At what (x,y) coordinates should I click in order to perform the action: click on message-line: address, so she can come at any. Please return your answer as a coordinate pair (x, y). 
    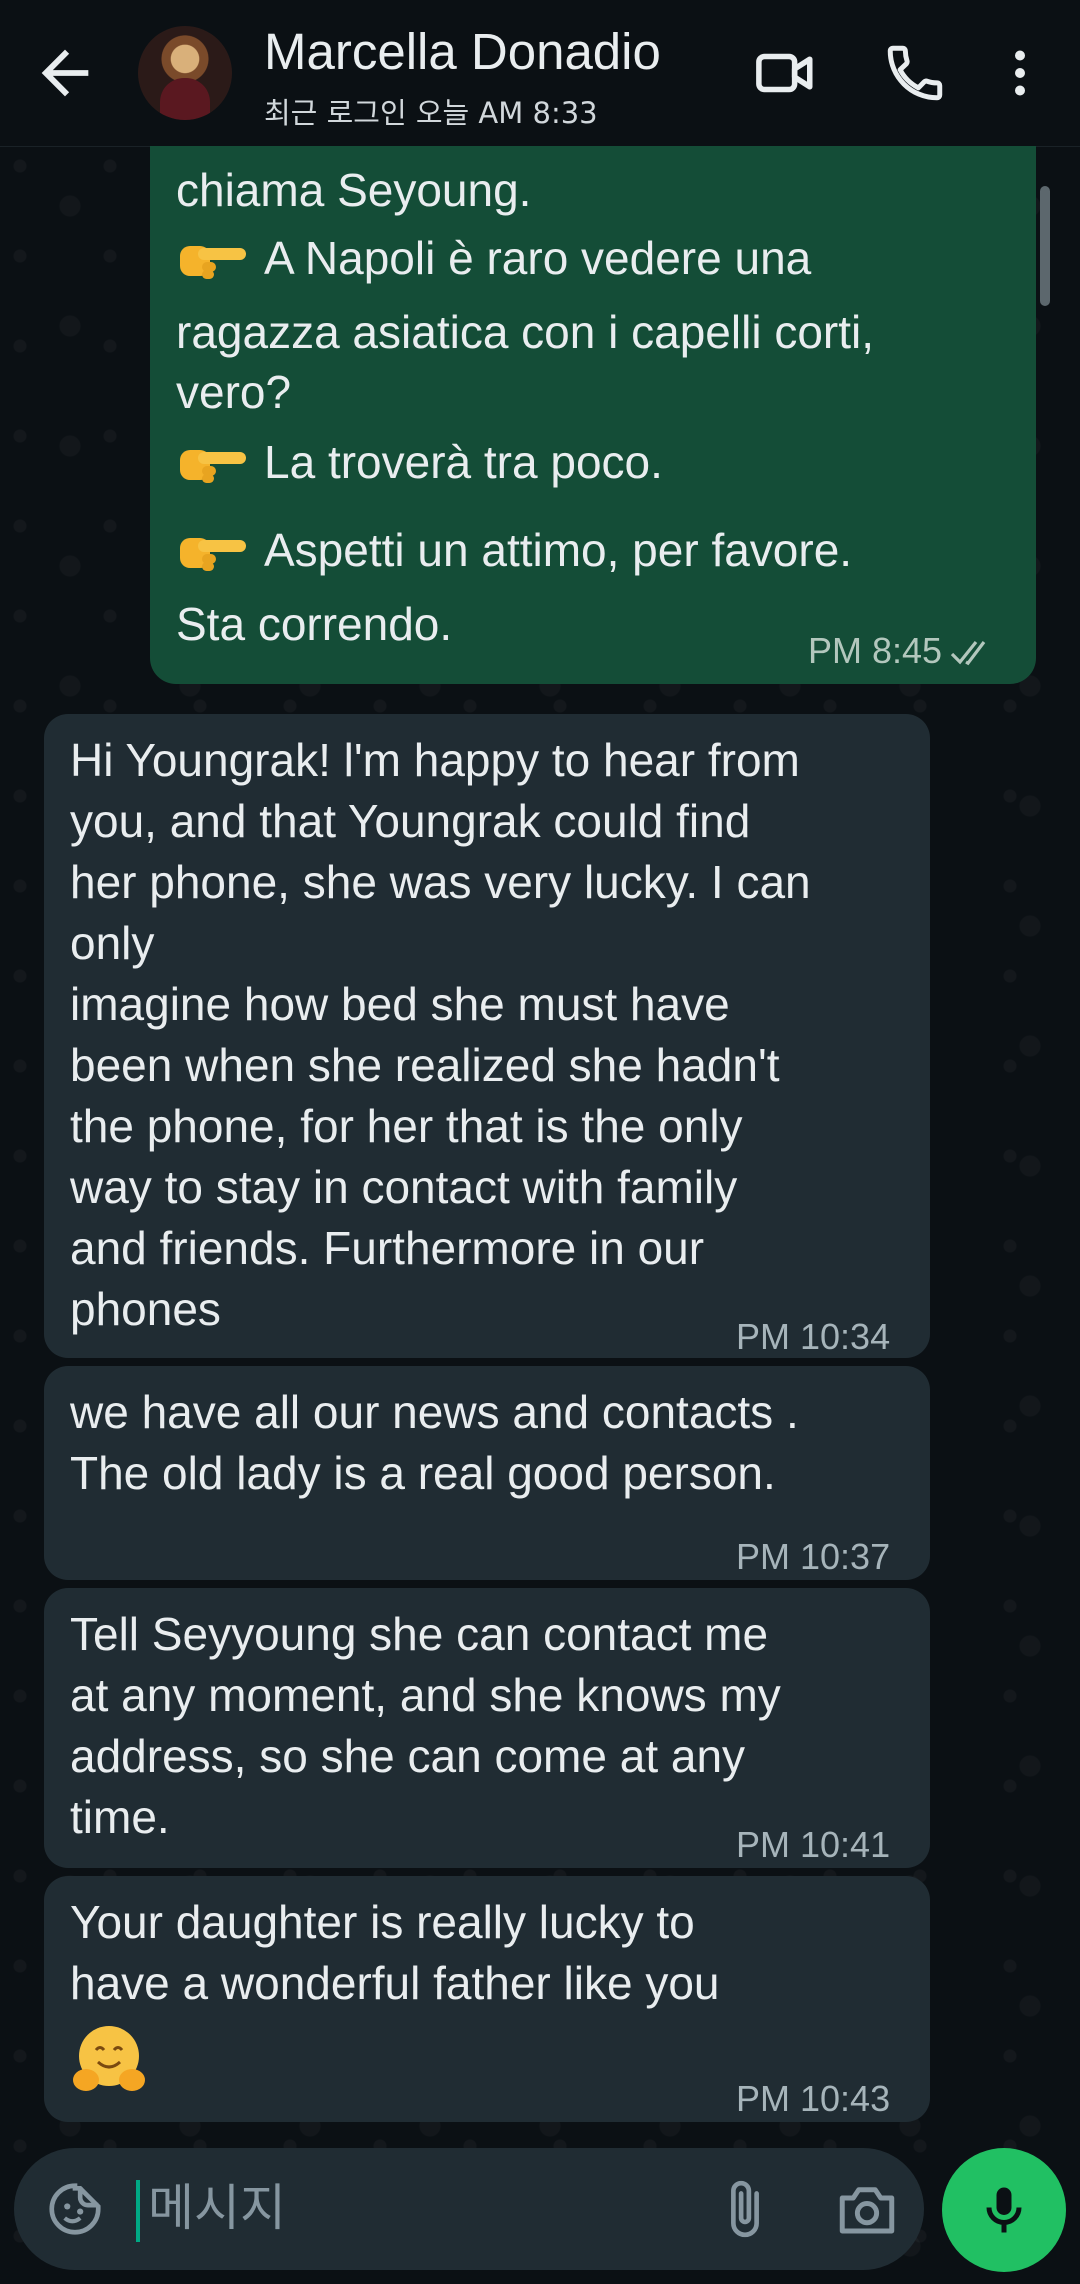
    Looking at the image, I should click on (408, 1756).